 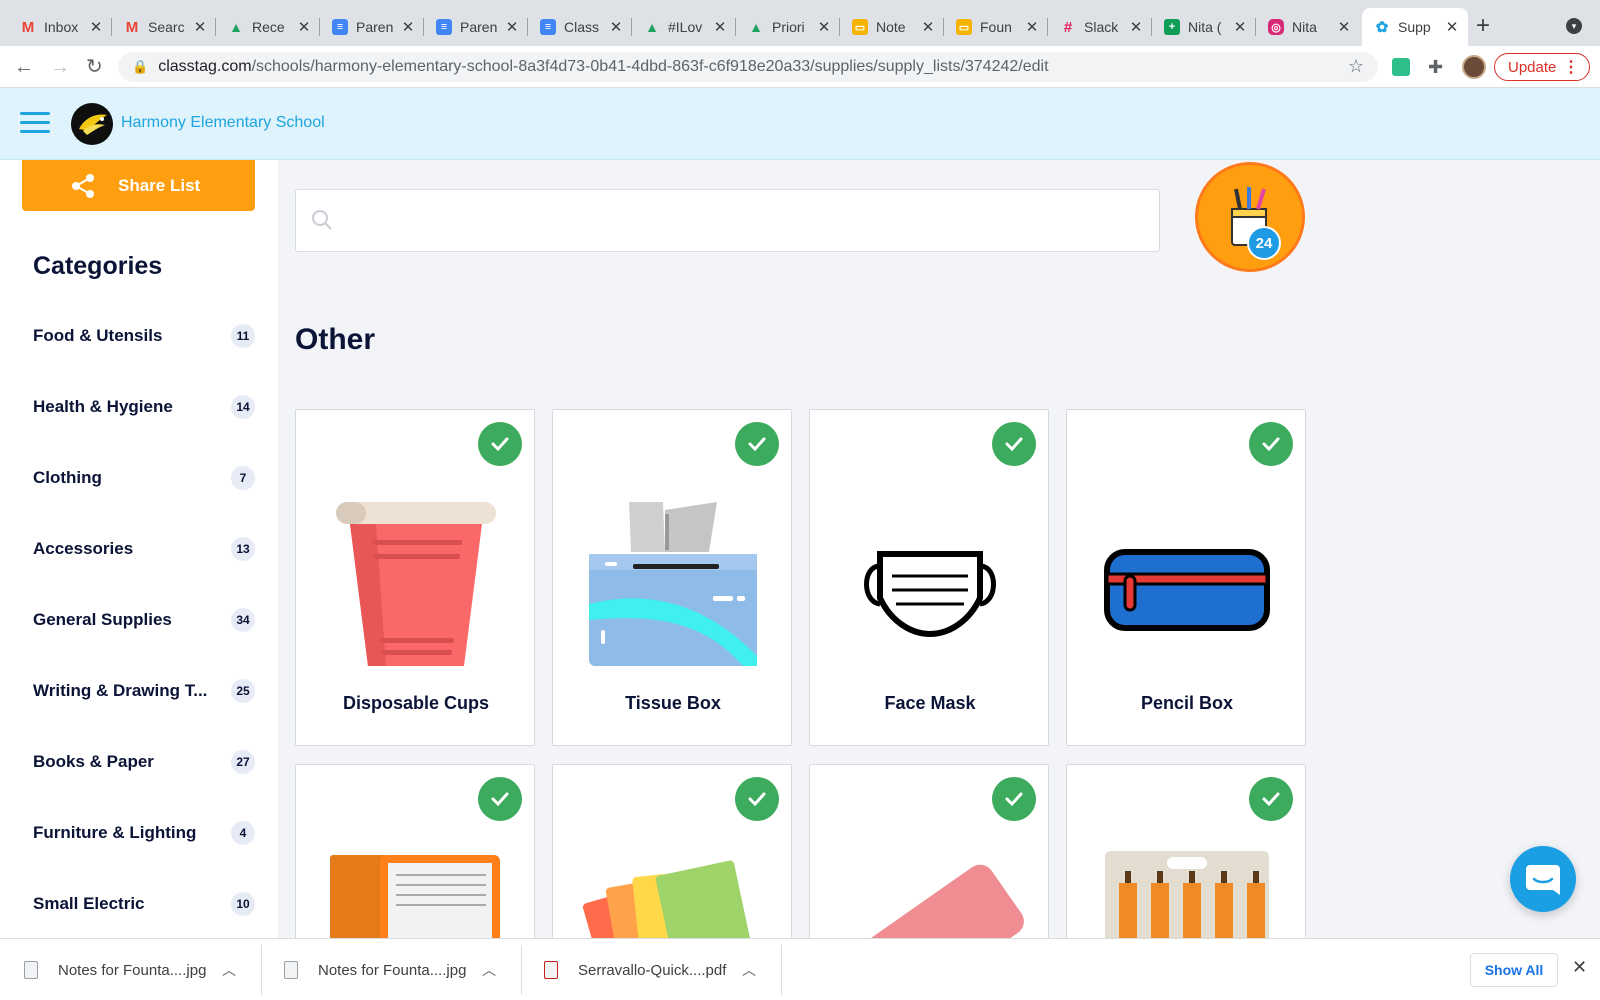 I want to click on school-logo, so click(x=92, y=124).